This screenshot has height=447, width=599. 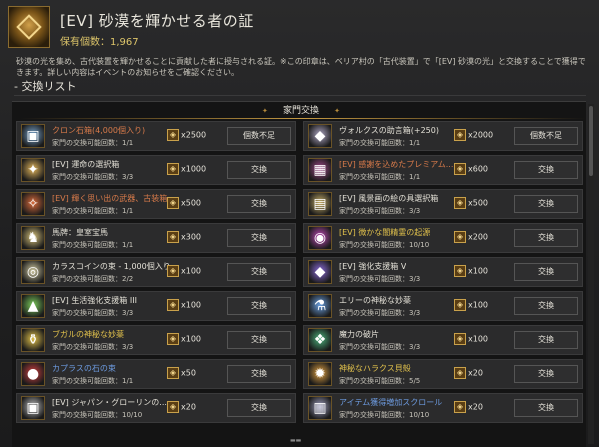 I want to click on item-name: アイテム獲得増加スクロール, so click(x=391, y=402).